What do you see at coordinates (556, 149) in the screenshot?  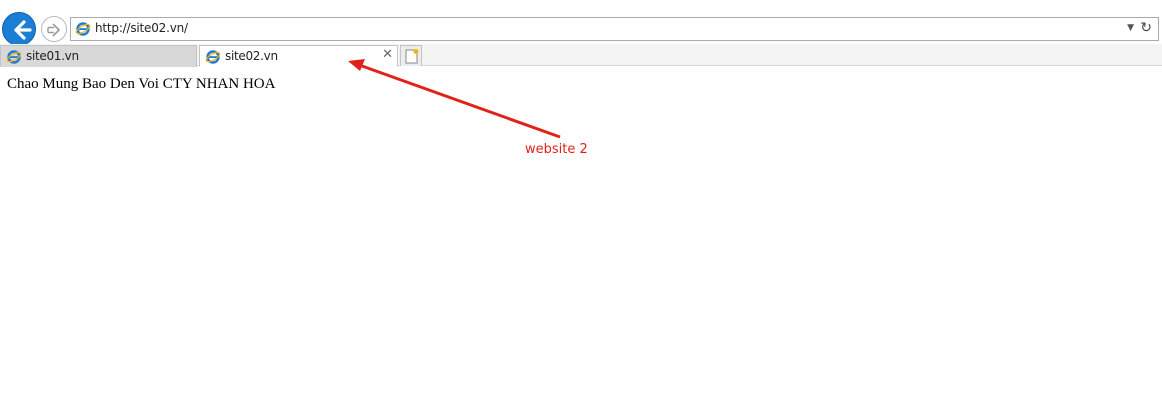 I see `annotation-label: website 2` at bounding box center [556, 149].